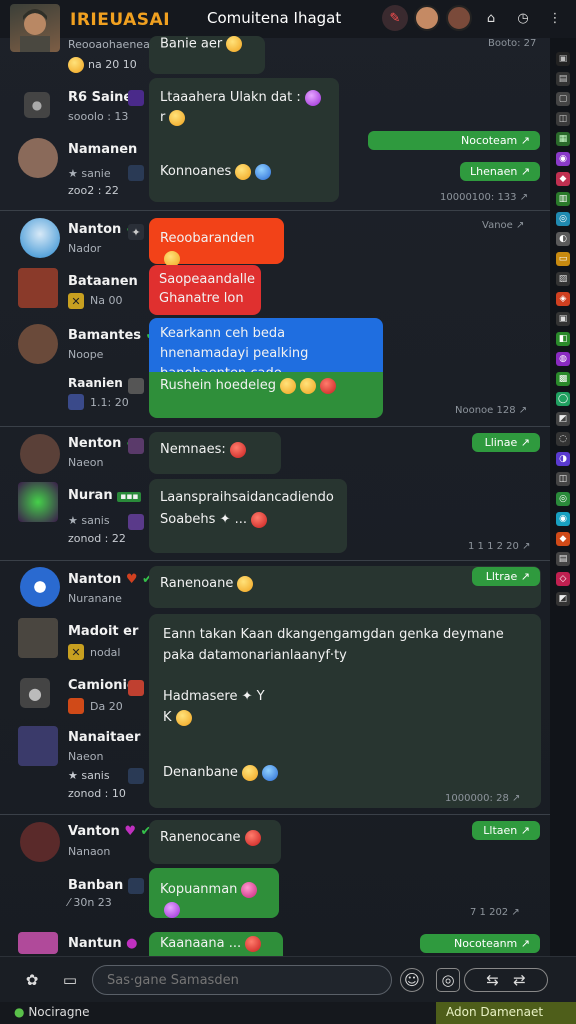 The height and width of the screenshot is (1024, 576). I want to click on rail-icon-7: ◆, so click(563, 179).